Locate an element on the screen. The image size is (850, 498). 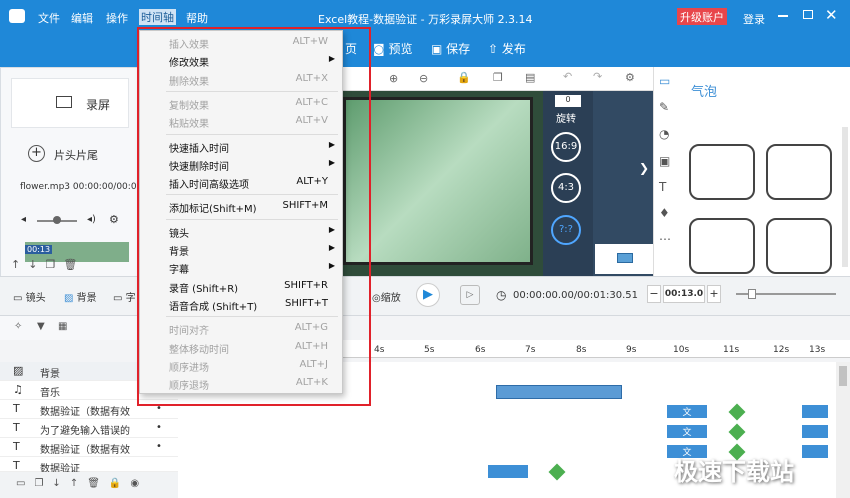
copy-canvas-icon: ❐ is located at coordinates (498, 77).